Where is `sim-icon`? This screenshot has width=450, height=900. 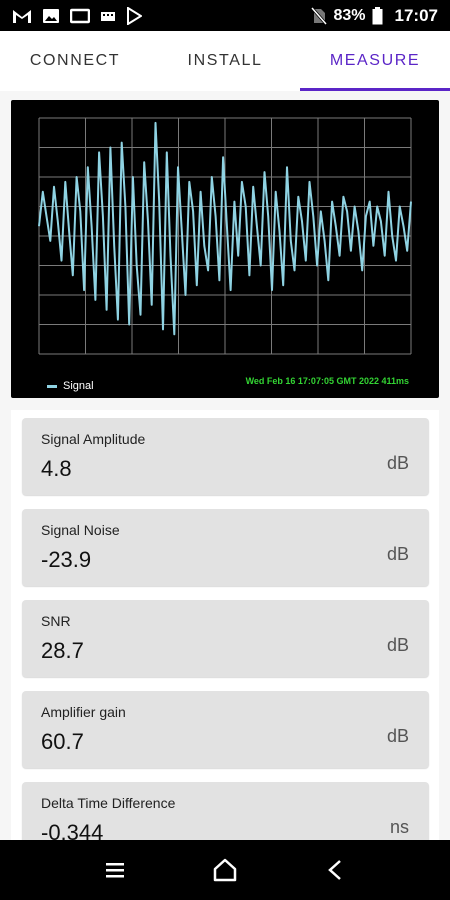
sim-icon is located at coordinates (108, 16).